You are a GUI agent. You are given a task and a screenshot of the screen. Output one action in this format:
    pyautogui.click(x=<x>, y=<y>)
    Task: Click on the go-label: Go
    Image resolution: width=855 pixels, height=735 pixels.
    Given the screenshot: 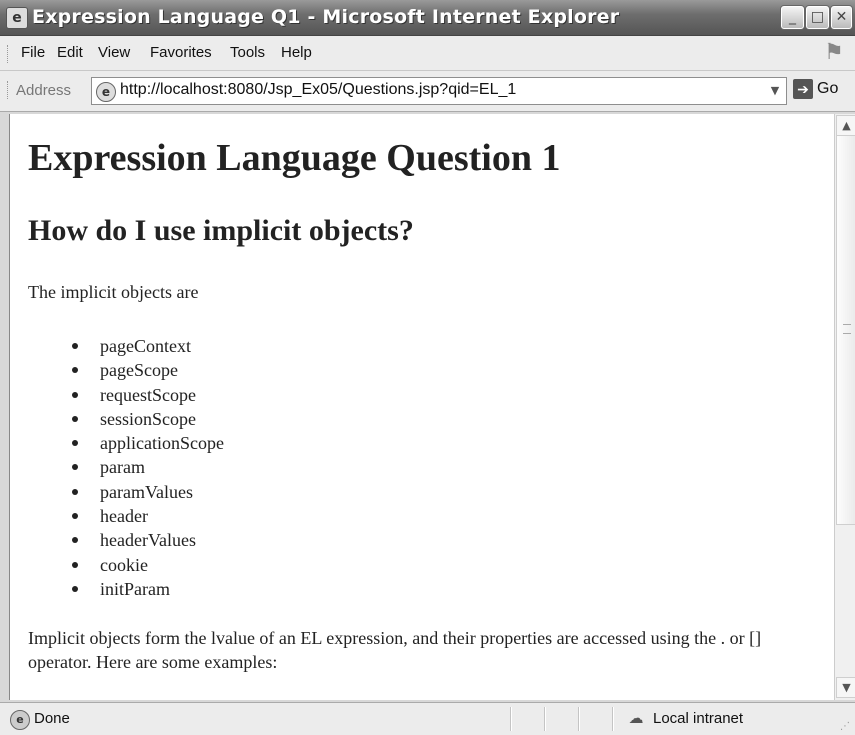 What is the action you would take?
    pyautogui.click(x=828, y=89)
    